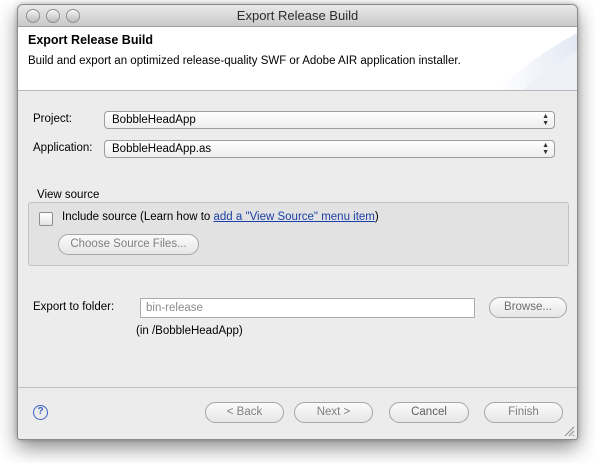  I want to click on application-label: Application:, so click(63, 148).